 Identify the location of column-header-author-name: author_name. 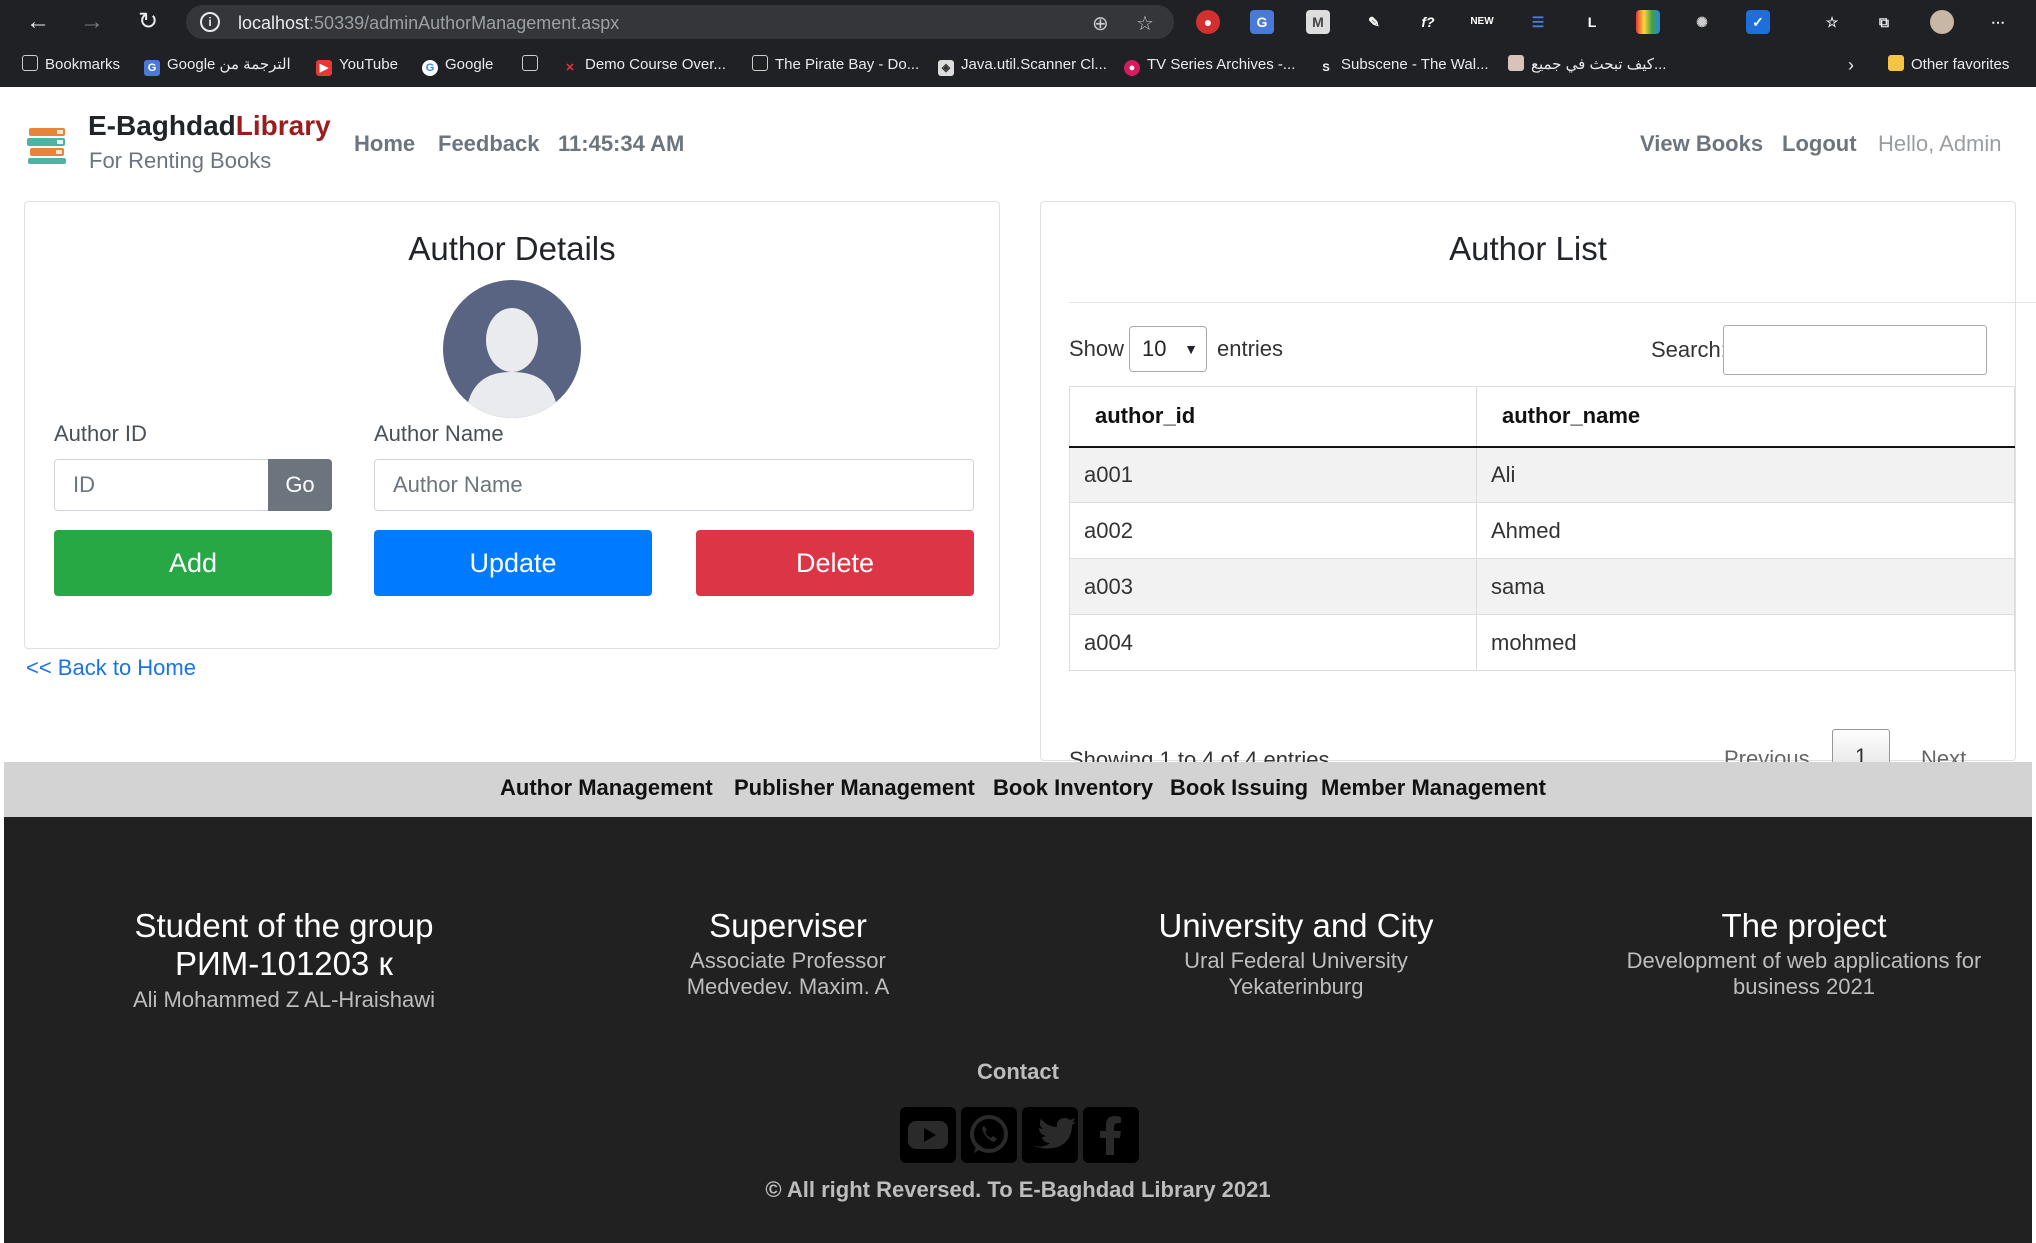
(1745, 417).